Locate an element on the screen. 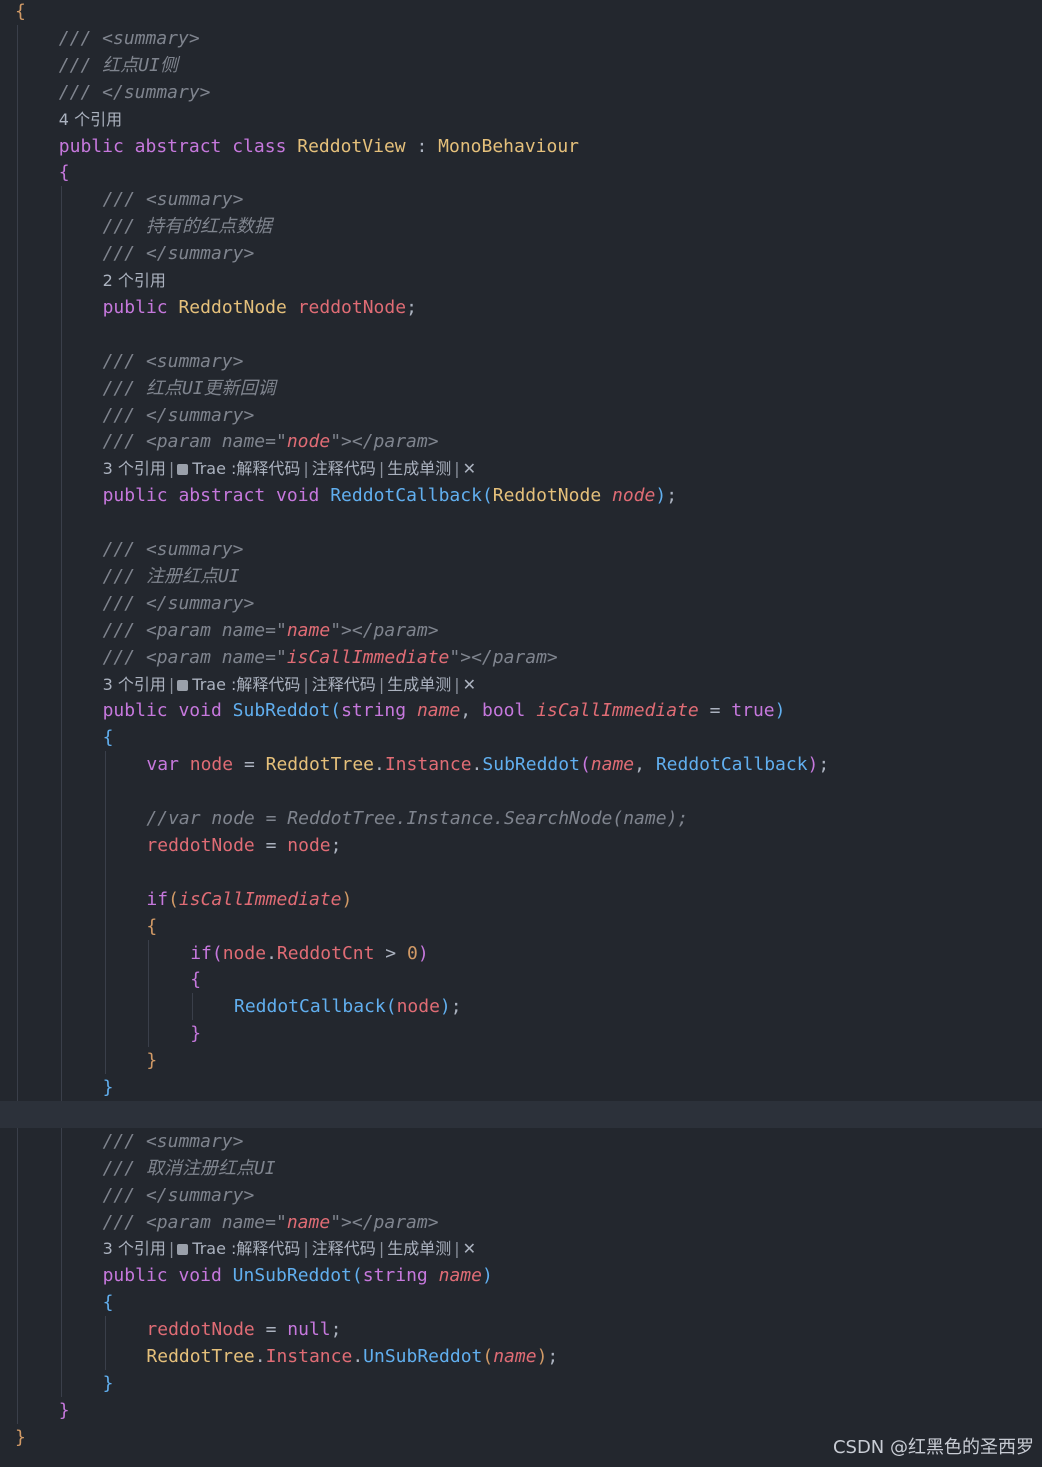 The image size is (1042, 1467). code-line: reddotNode = null; is located at coordinates (521, 1329).